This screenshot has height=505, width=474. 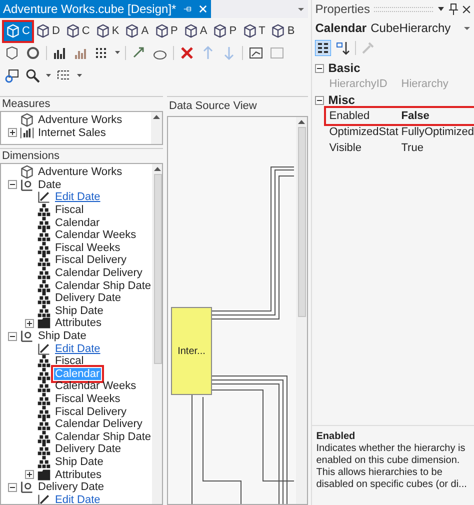 What do you see at coordinates (341, 28) in the screenshot?
I see `object-name: Calendar` at bounding box center [341, 28].